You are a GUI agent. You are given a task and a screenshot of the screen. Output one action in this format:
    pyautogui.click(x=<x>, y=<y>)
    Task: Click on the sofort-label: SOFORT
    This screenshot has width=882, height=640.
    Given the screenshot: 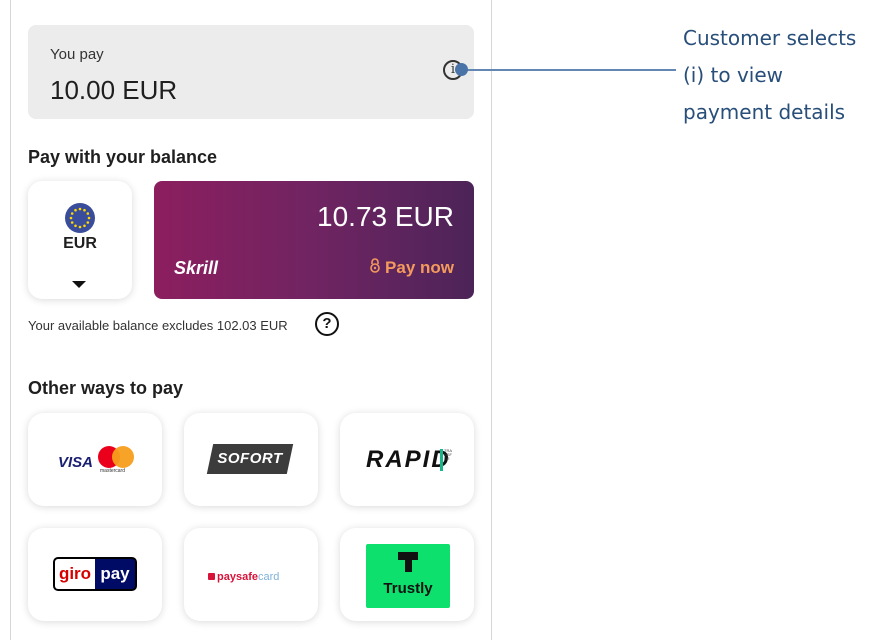 What is the action you would take?
    pyautogui.click(x=250, y=458)
    